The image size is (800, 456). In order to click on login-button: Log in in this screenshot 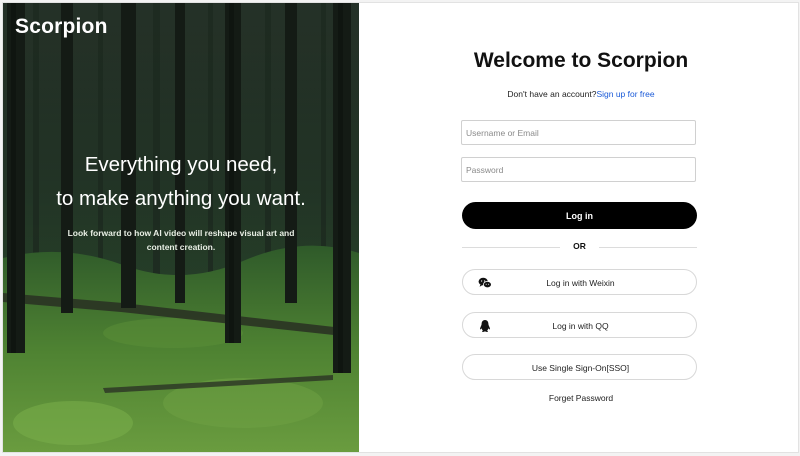, I will do `click(579, 215)`.